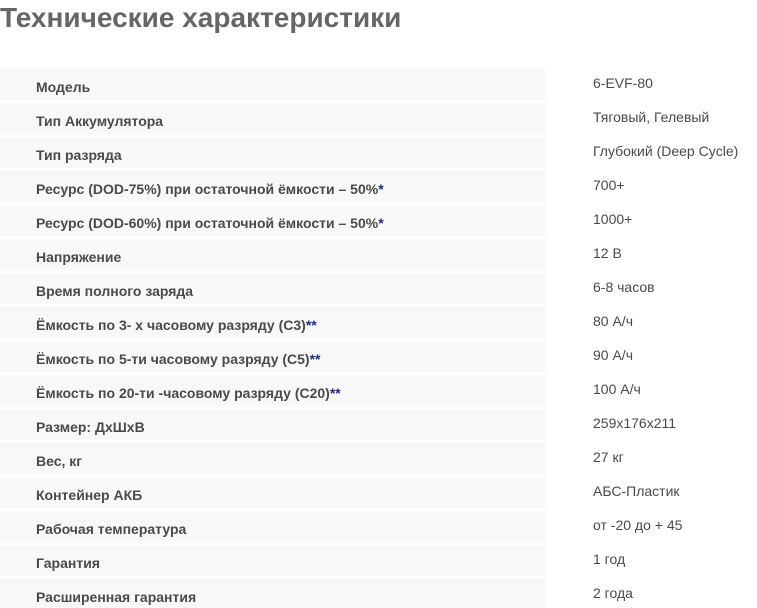 The height and width of the screenshot is (608, 757). Describe the element at coordinates (273, 526) in the screenshot. I see `spec-label: Рабочая температура` at that location.